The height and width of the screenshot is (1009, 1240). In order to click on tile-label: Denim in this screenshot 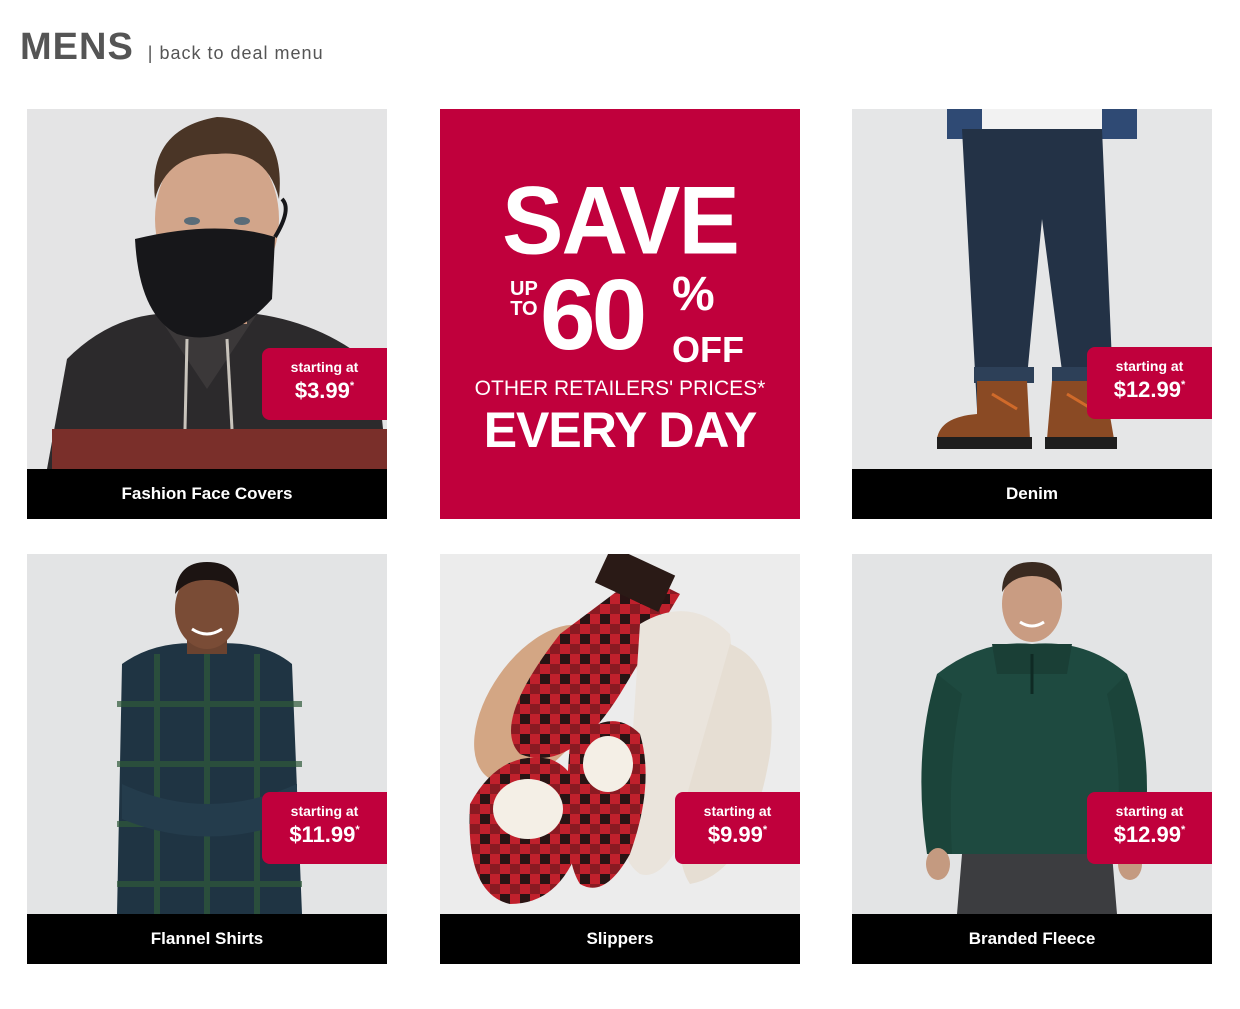, I will do `click(1032, 493)`.